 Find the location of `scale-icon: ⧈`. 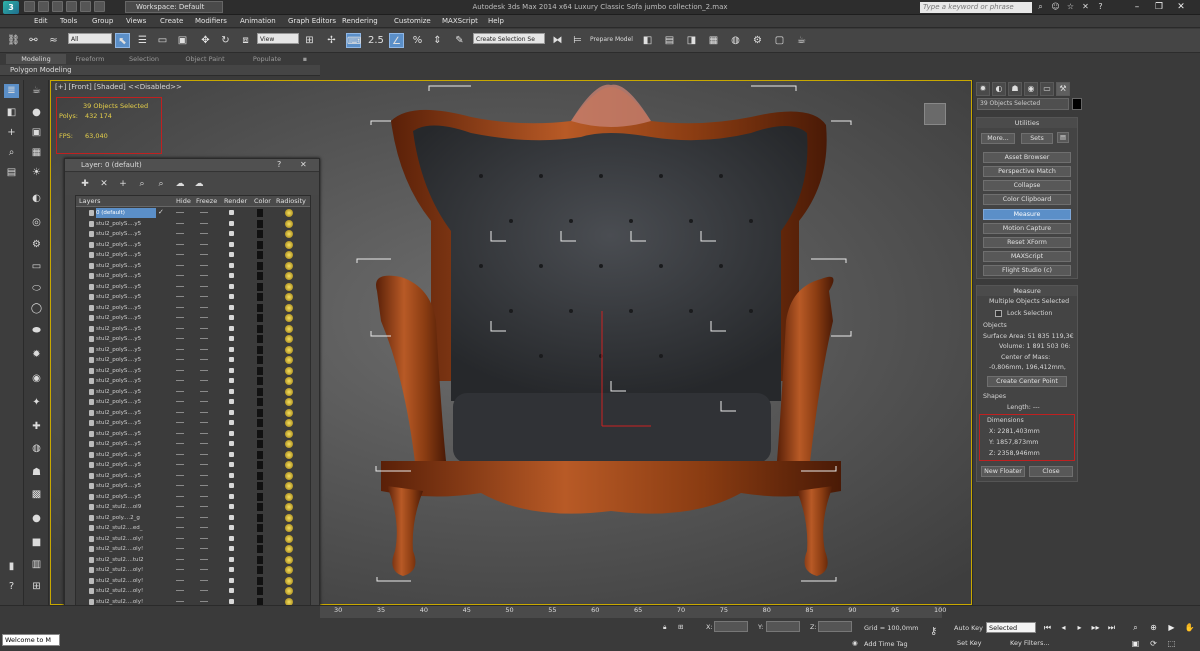

scale-icon: ⧈ is located at coordinates (245, 40).